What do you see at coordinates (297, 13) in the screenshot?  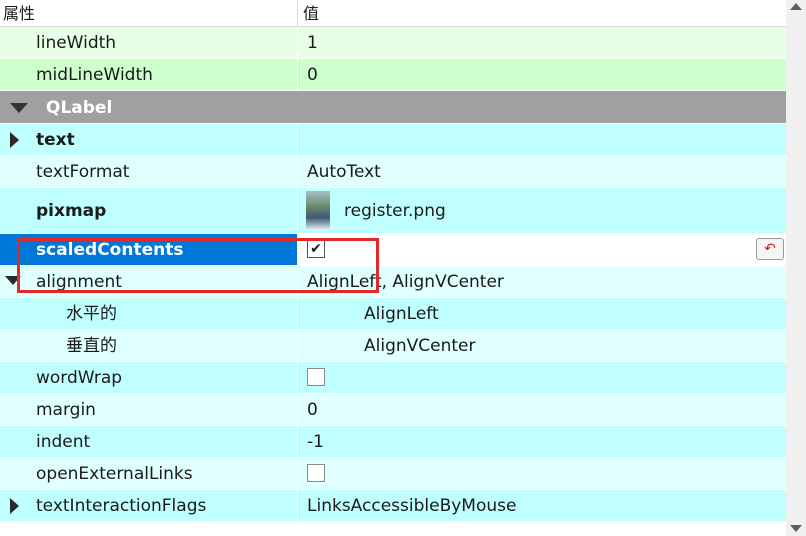 I see `header-divider` at bounding box center [297, 13].